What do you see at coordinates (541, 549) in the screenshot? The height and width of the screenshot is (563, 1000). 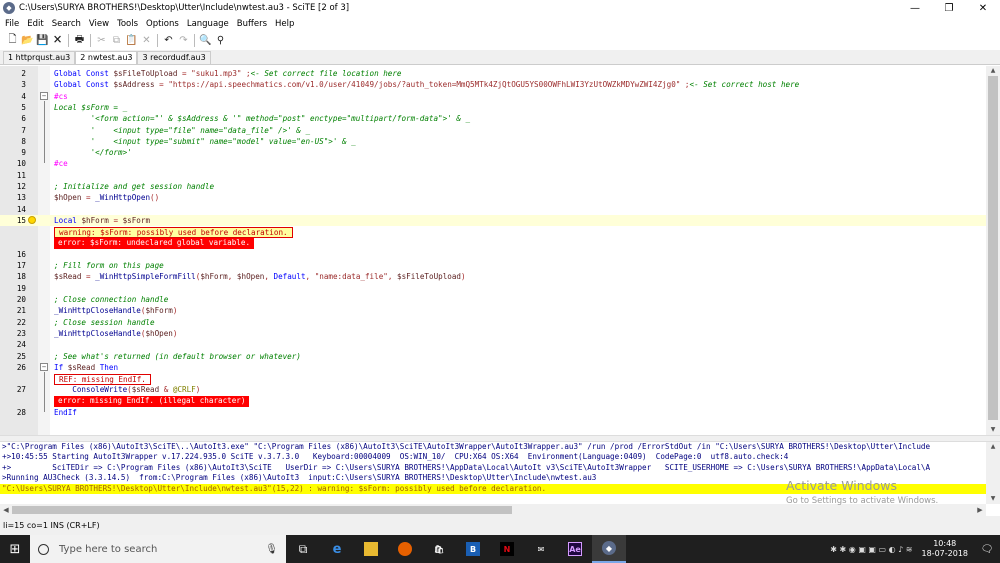 I see `mail-icon: ✉` at bounding box center [541, 549].